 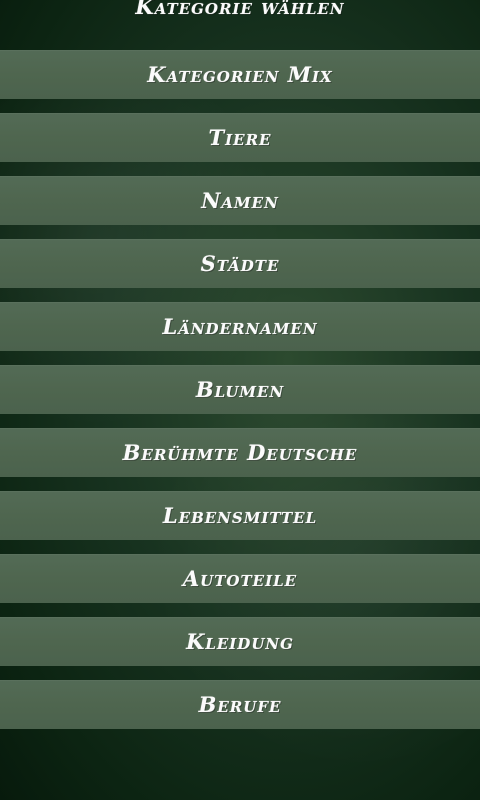 I want to click on category-item-namen: Namen, so click(x=240, y=200).